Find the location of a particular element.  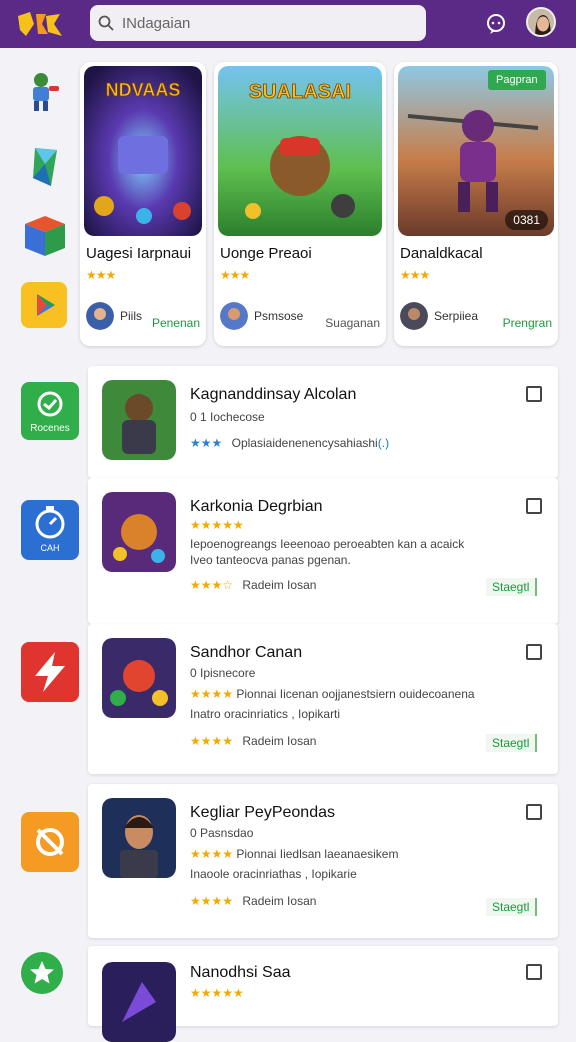

duration-badge: 0381 is located at coordinates (526, 220).